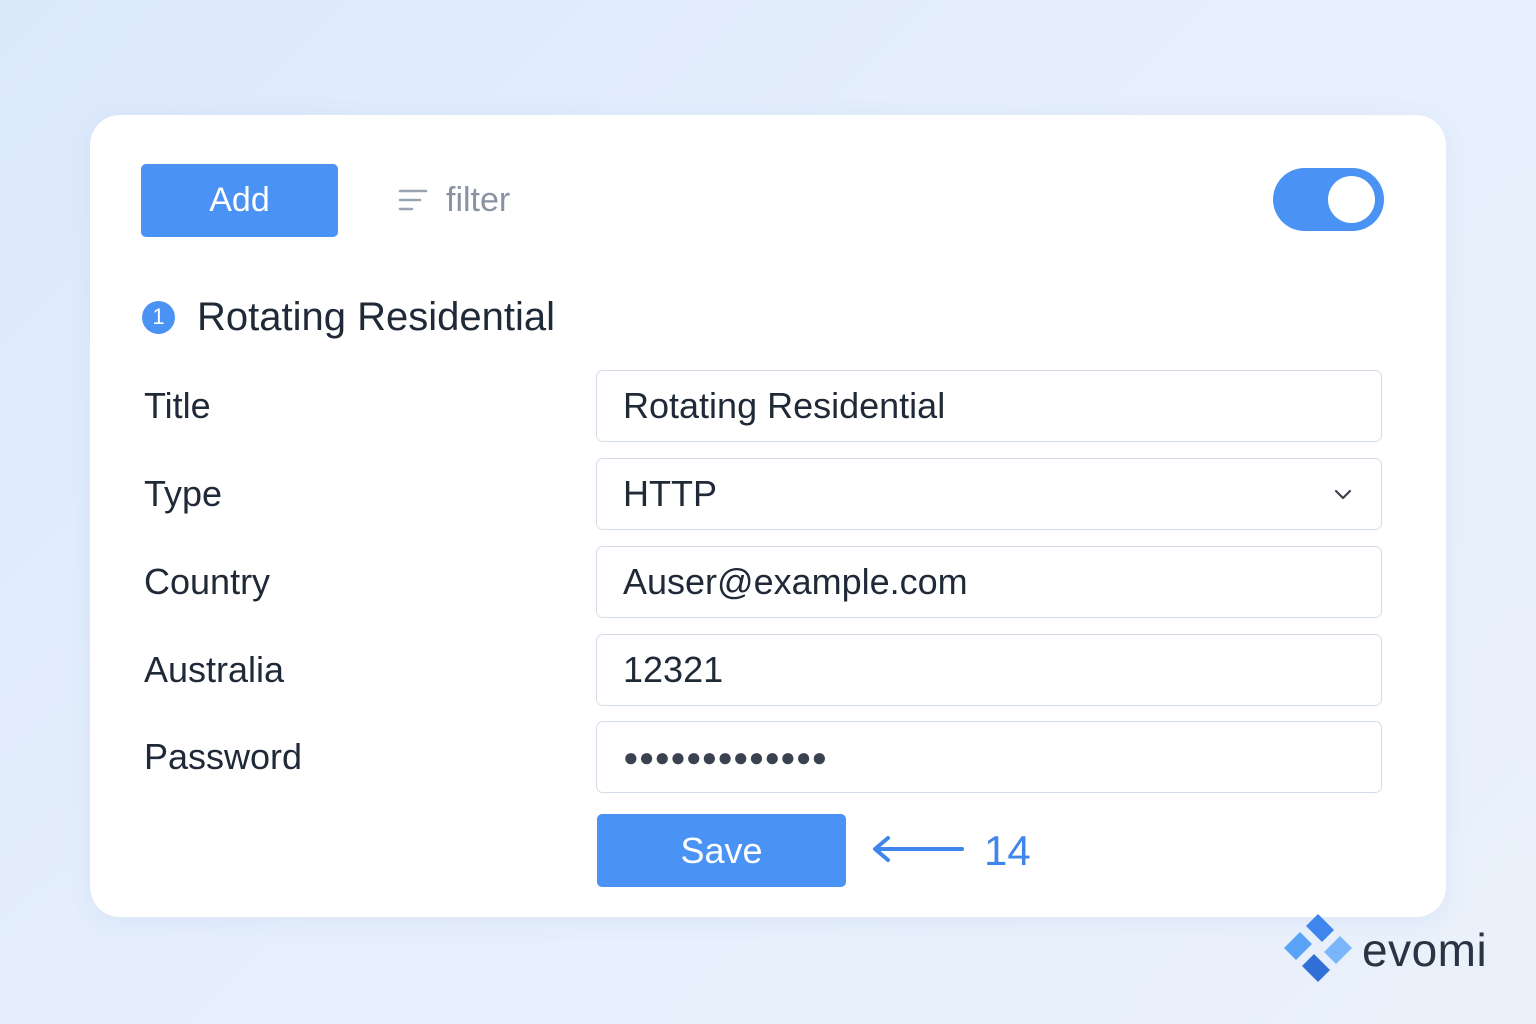  I want to click on title-input: Rotating Residential, so click(989, 406).